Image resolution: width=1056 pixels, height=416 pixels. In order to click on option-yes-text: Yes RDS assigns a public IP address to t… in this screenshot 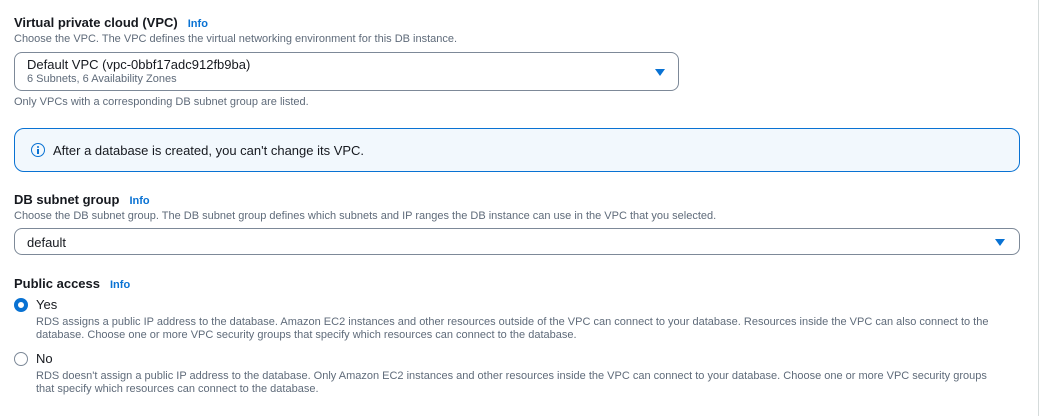, I will do `click(521, 319)`.